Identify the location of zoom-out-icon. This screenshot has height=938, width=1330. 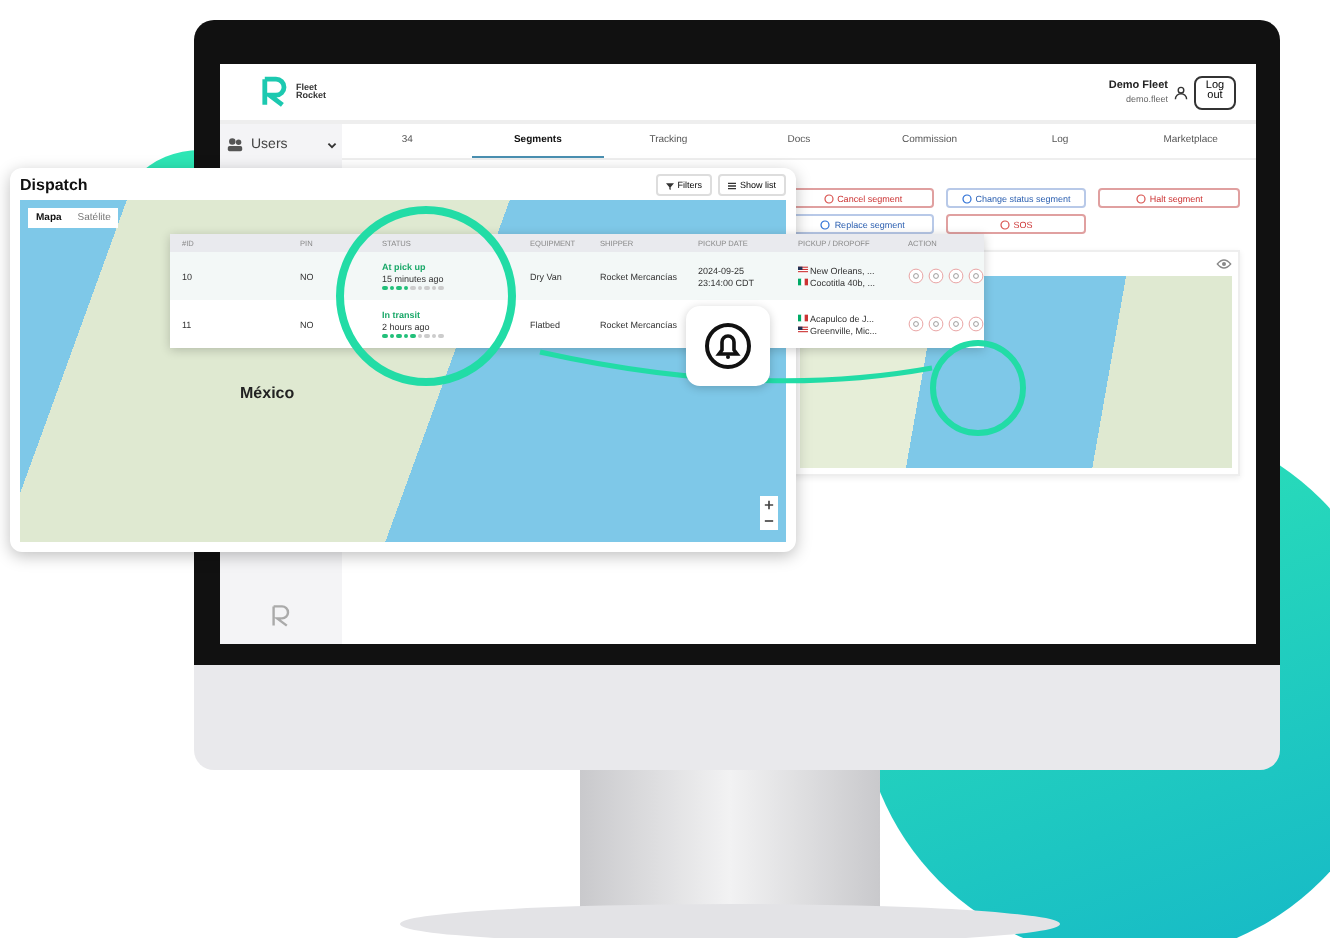
(769, 521).